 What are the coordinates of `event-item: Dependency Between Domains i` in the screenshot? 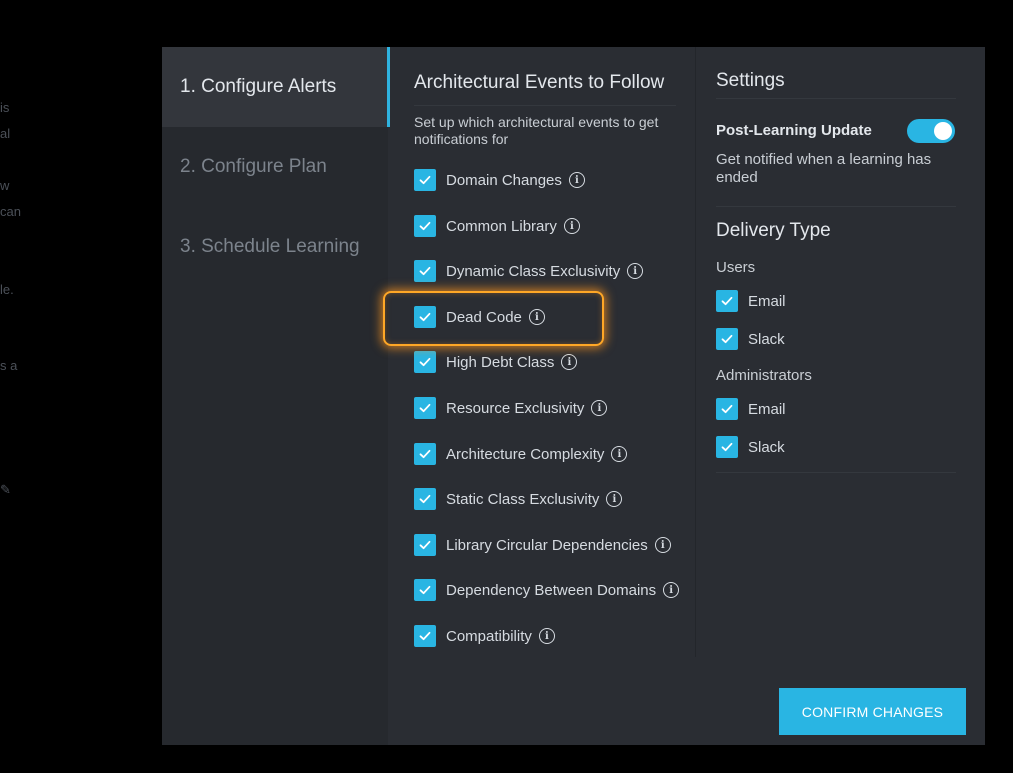 It's located at (547, 590).